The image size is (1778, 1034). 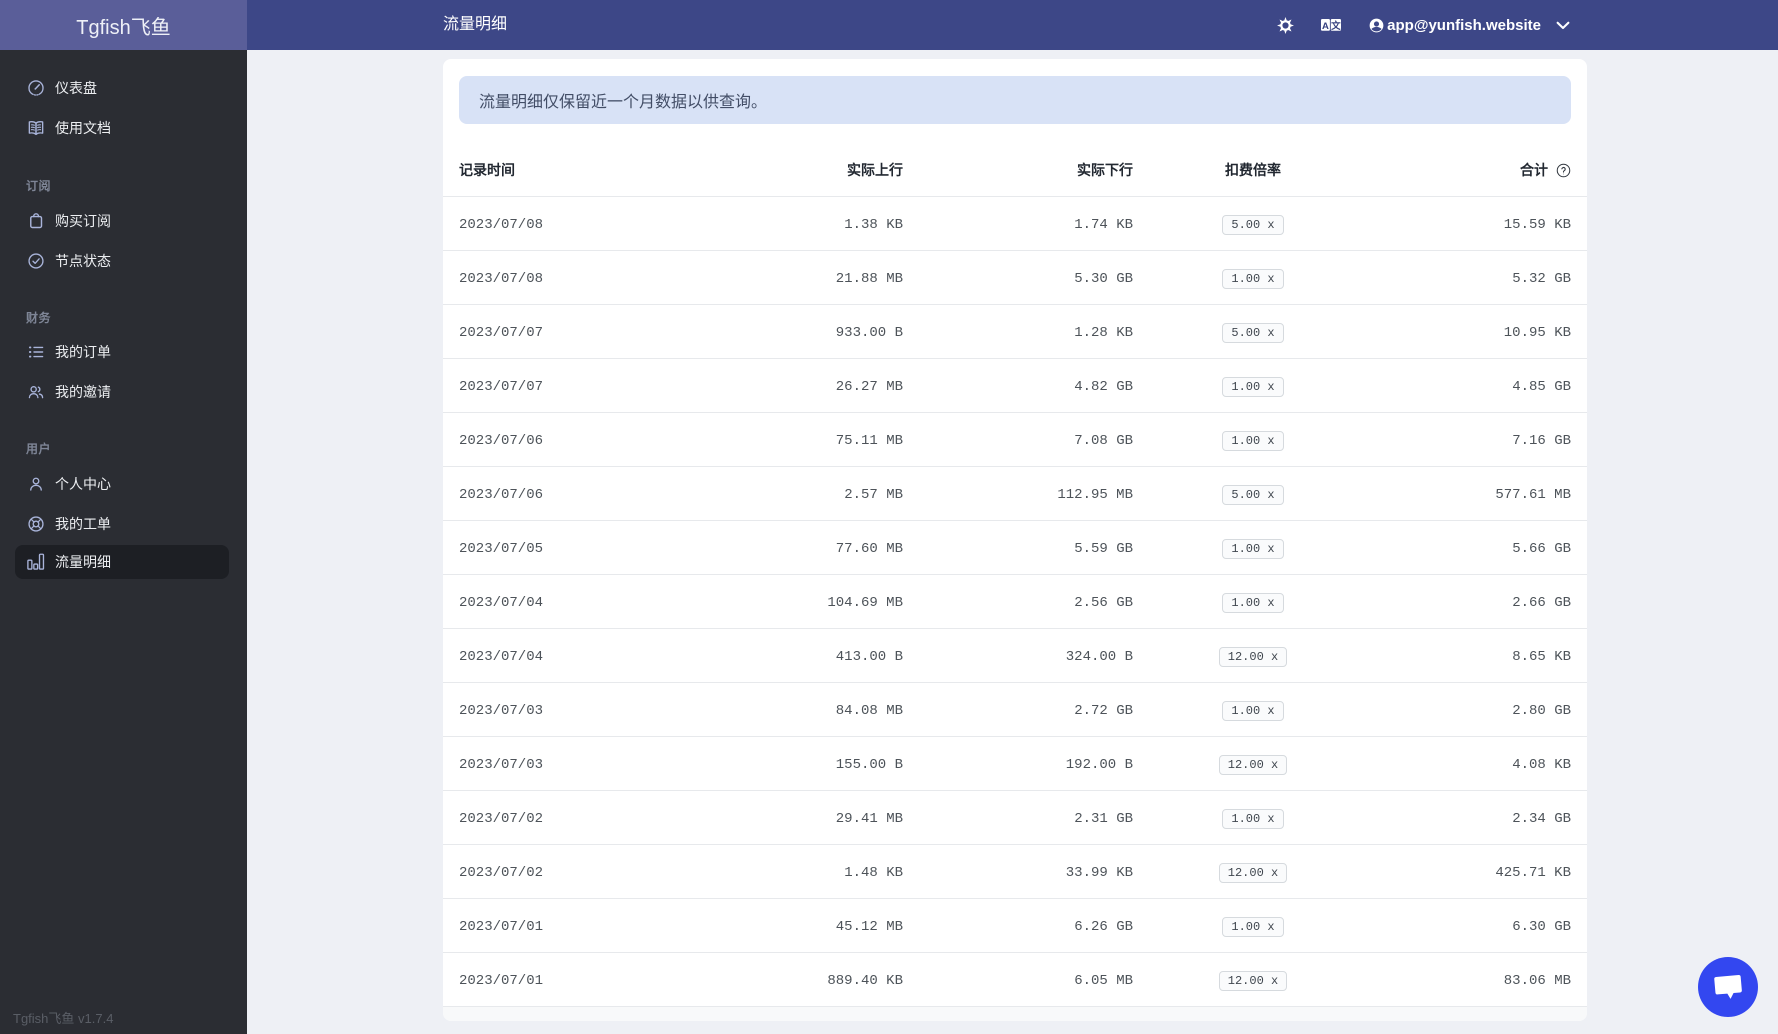 I want to click on svg-text: A, so click(x=1325, y=26).